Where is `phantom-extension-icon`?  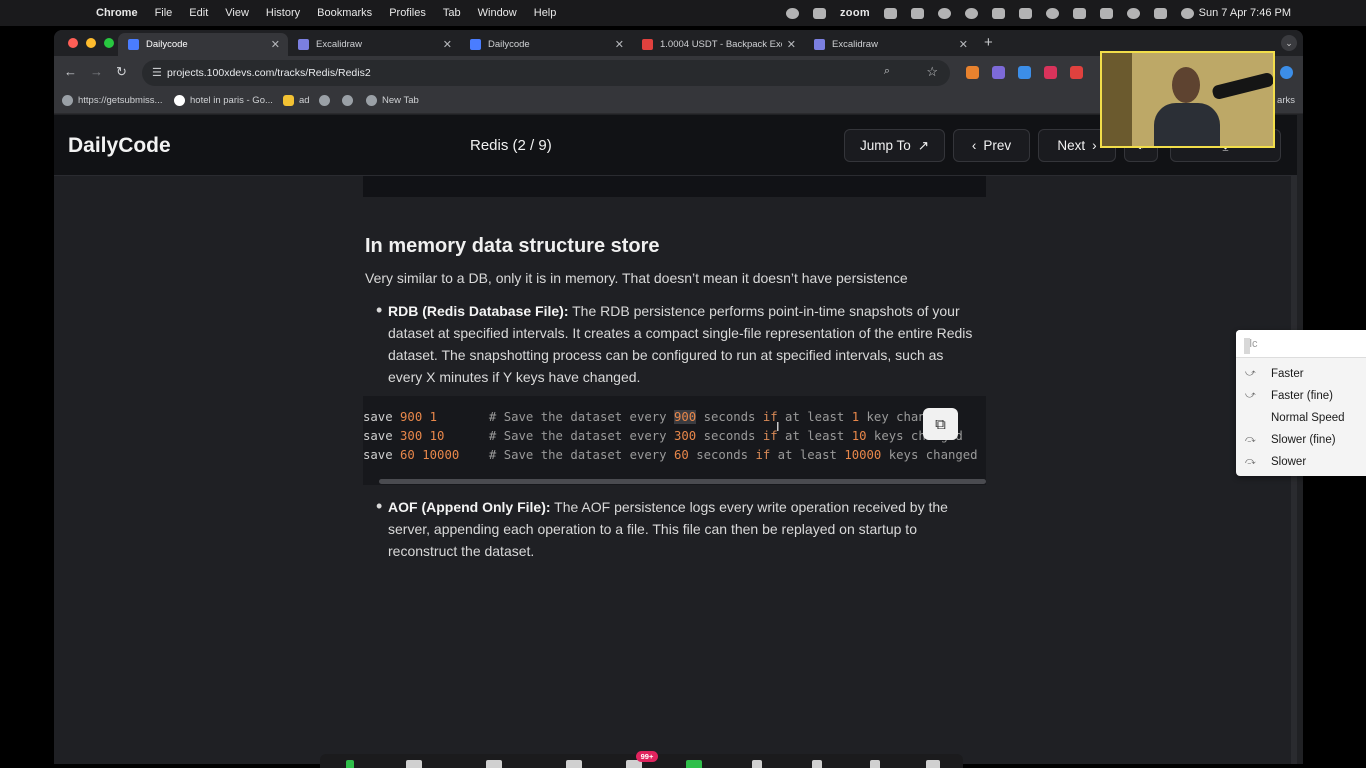
phantom-extension-icon is located at coordinates (998, 72).